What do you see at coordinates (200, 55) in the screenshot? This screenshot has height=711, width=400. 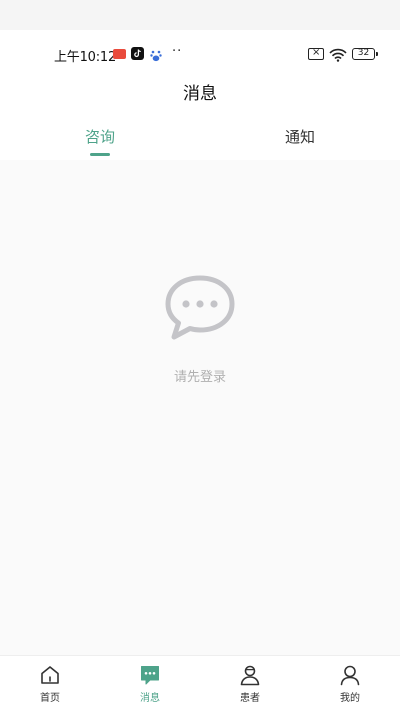 I see `status-bar: 上午10:12 ·· × 32` at bounding box center [200, 55].